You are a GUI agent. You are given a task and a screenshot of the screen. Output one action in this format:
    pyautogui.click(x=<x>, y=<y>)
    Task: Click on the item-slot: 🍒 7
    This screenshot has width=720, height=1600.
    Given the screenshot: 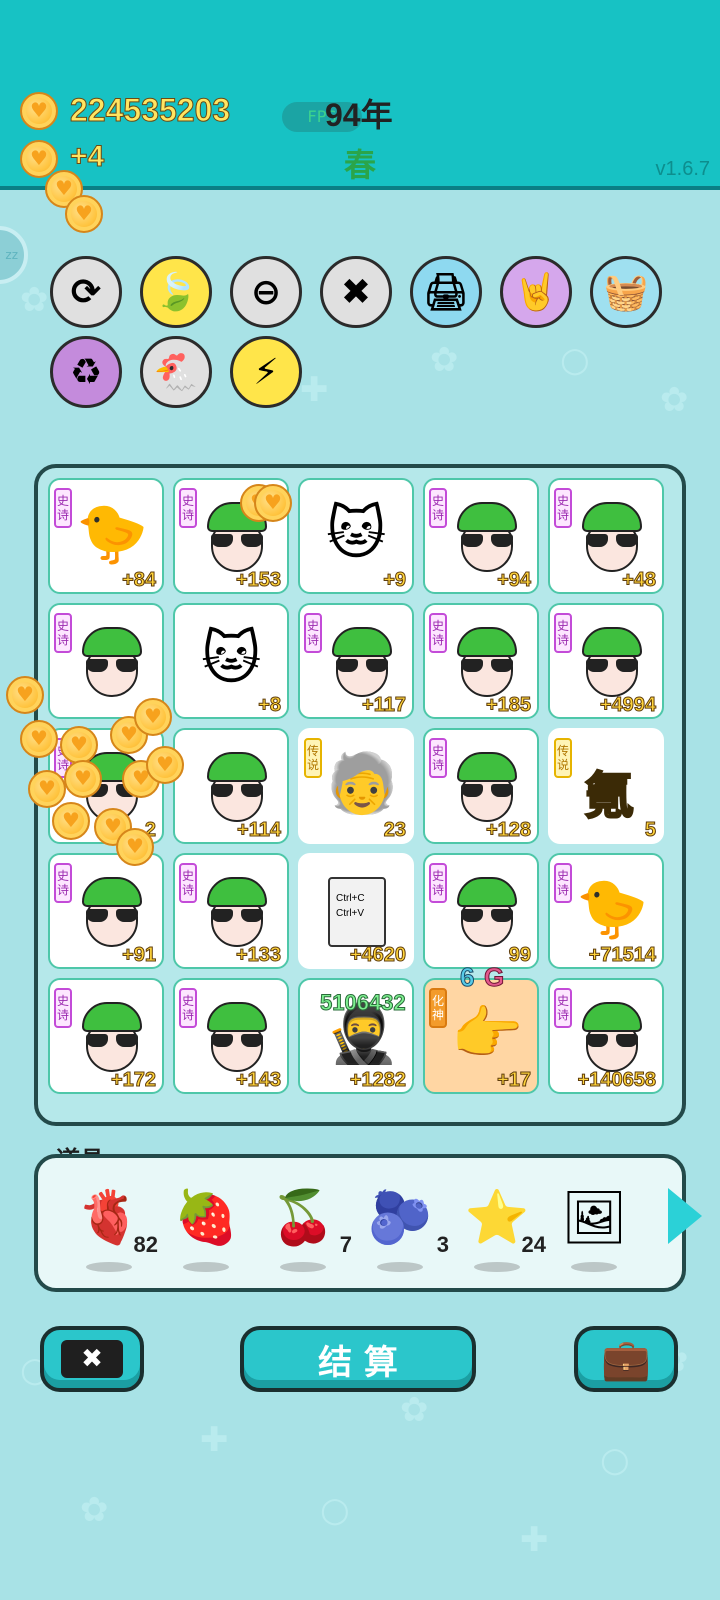 What is the action you would take?
    pyautogui.click(x=310, y=1230)
    